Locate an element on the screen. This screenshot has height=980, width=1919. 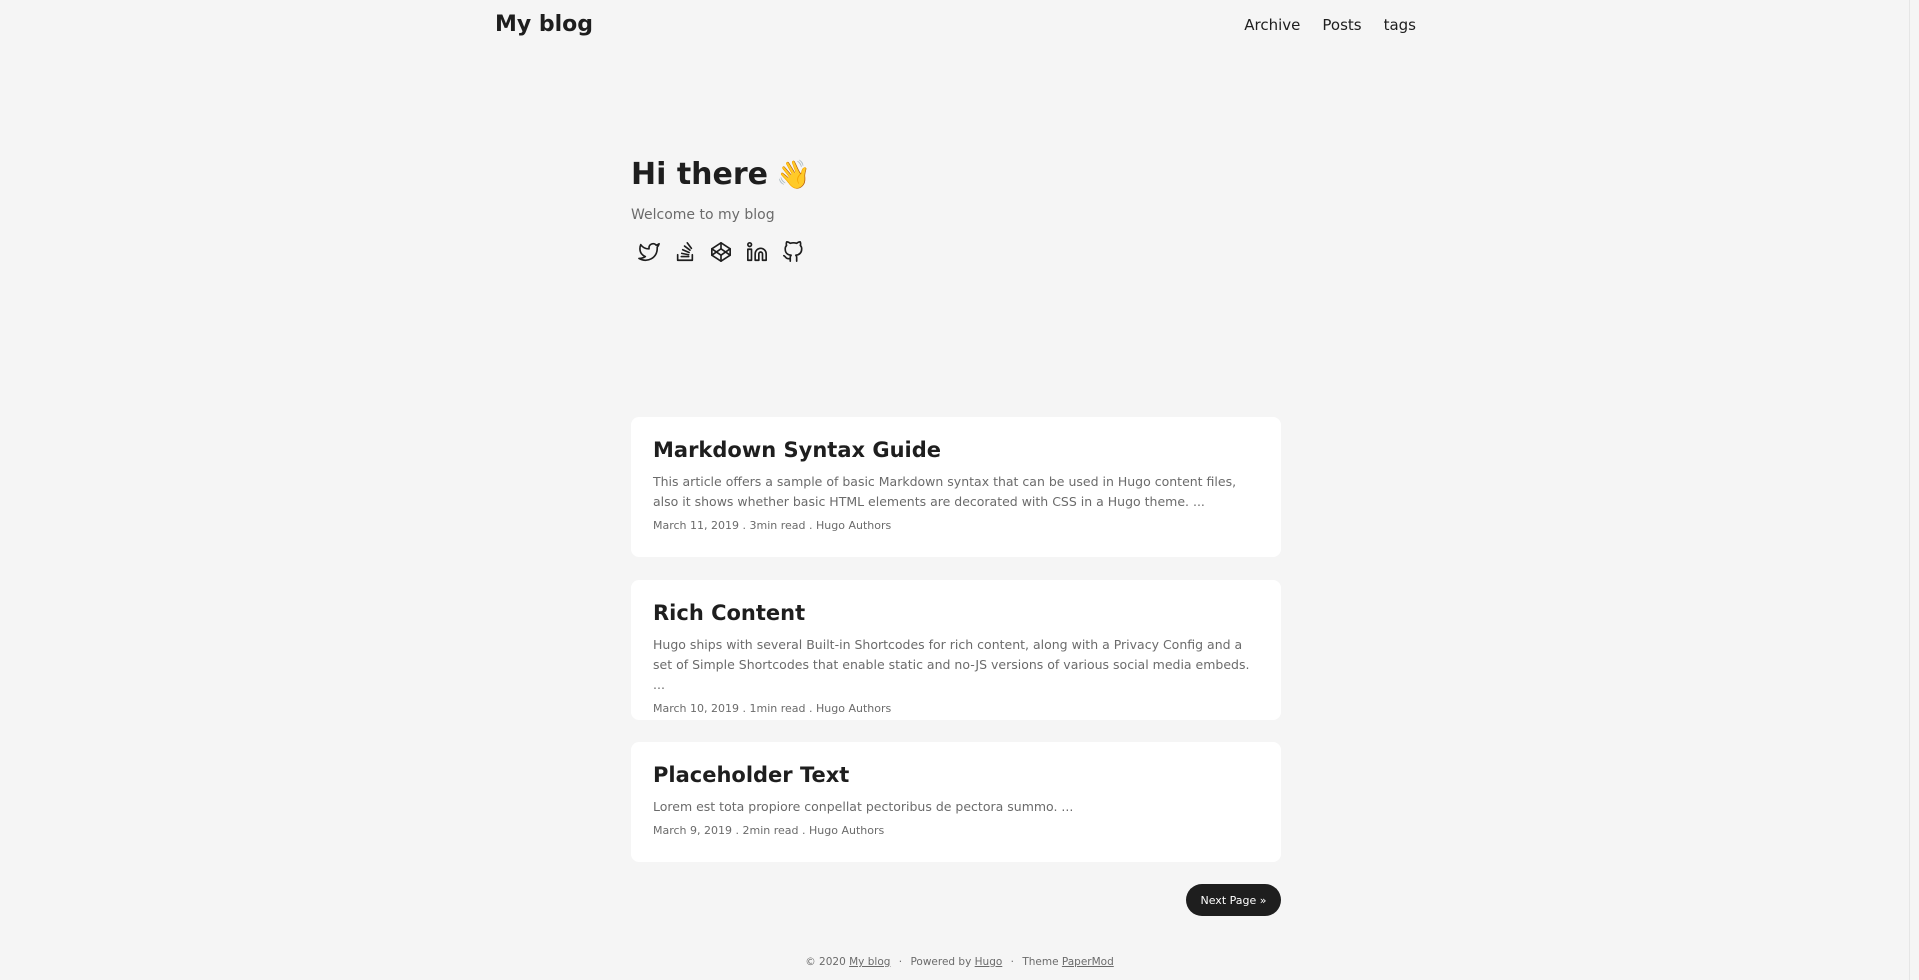
post-title: Markdown Syntax Guide is located at coordinates (797, 450).